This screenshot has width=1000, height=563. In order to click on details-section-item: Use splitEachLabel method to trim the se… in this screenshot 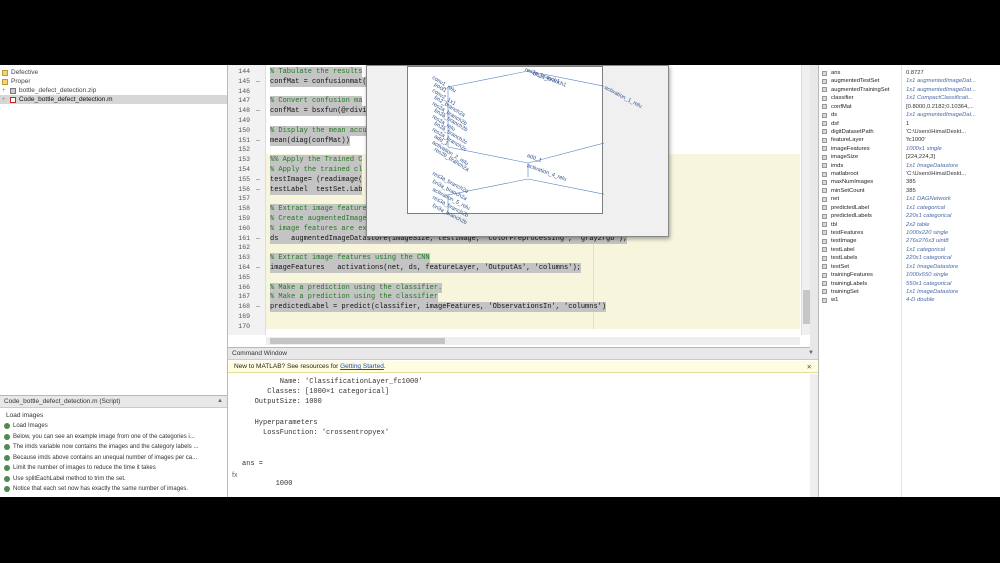, I will do `click(113, 479)`.